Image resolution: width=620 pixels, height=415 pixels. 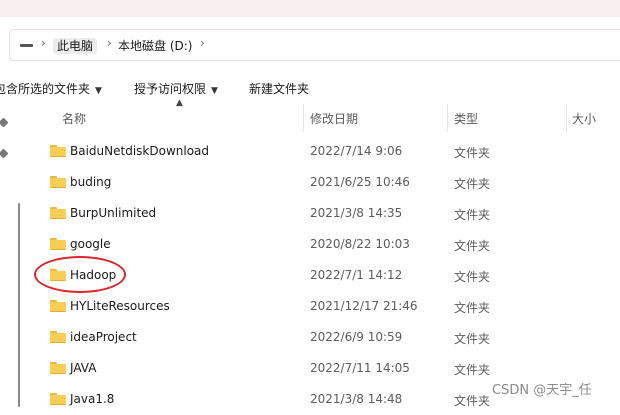 What do you see at coordinates (314, 45) in the screenshot?
I see `address-bar: › 此电脑 › 本地磁盘 (D:) ›` at bounding box center [314, 45].